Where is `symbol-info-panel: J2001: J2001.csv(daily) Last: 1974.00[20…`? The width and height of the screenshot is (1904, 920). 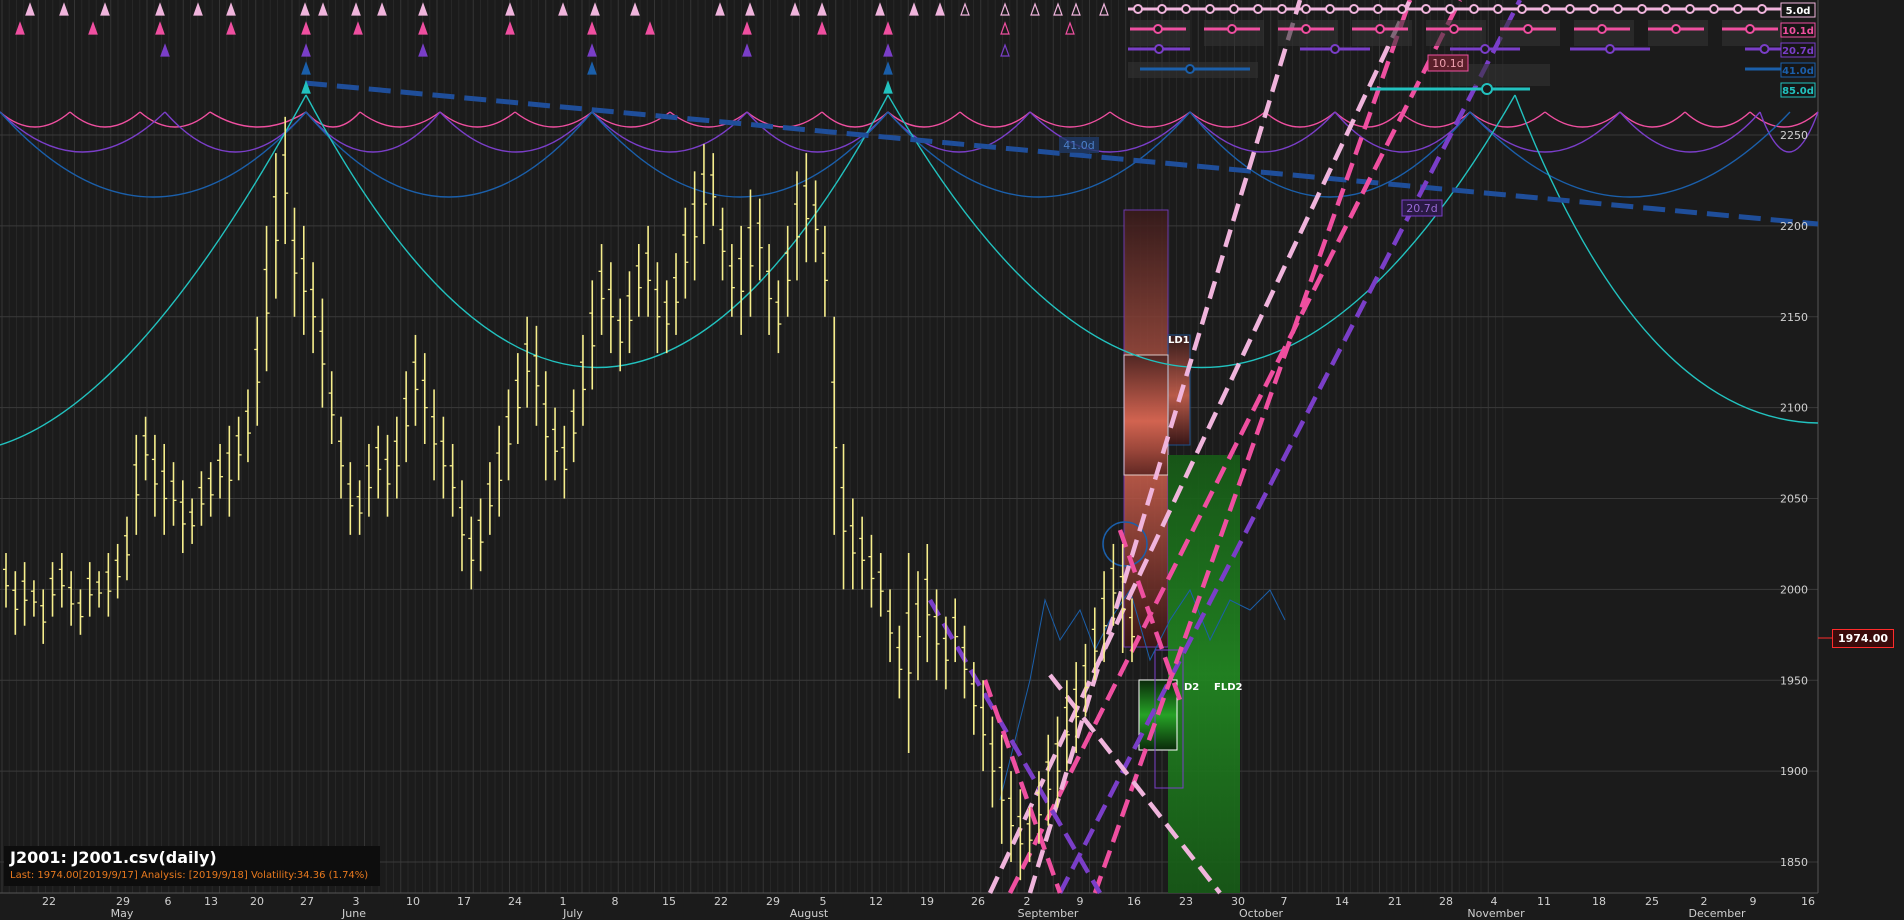 symbol-info-panel: J2001: J2001.csv(daily) Last: 1974.00[20… is located at coordinates (192, 866).